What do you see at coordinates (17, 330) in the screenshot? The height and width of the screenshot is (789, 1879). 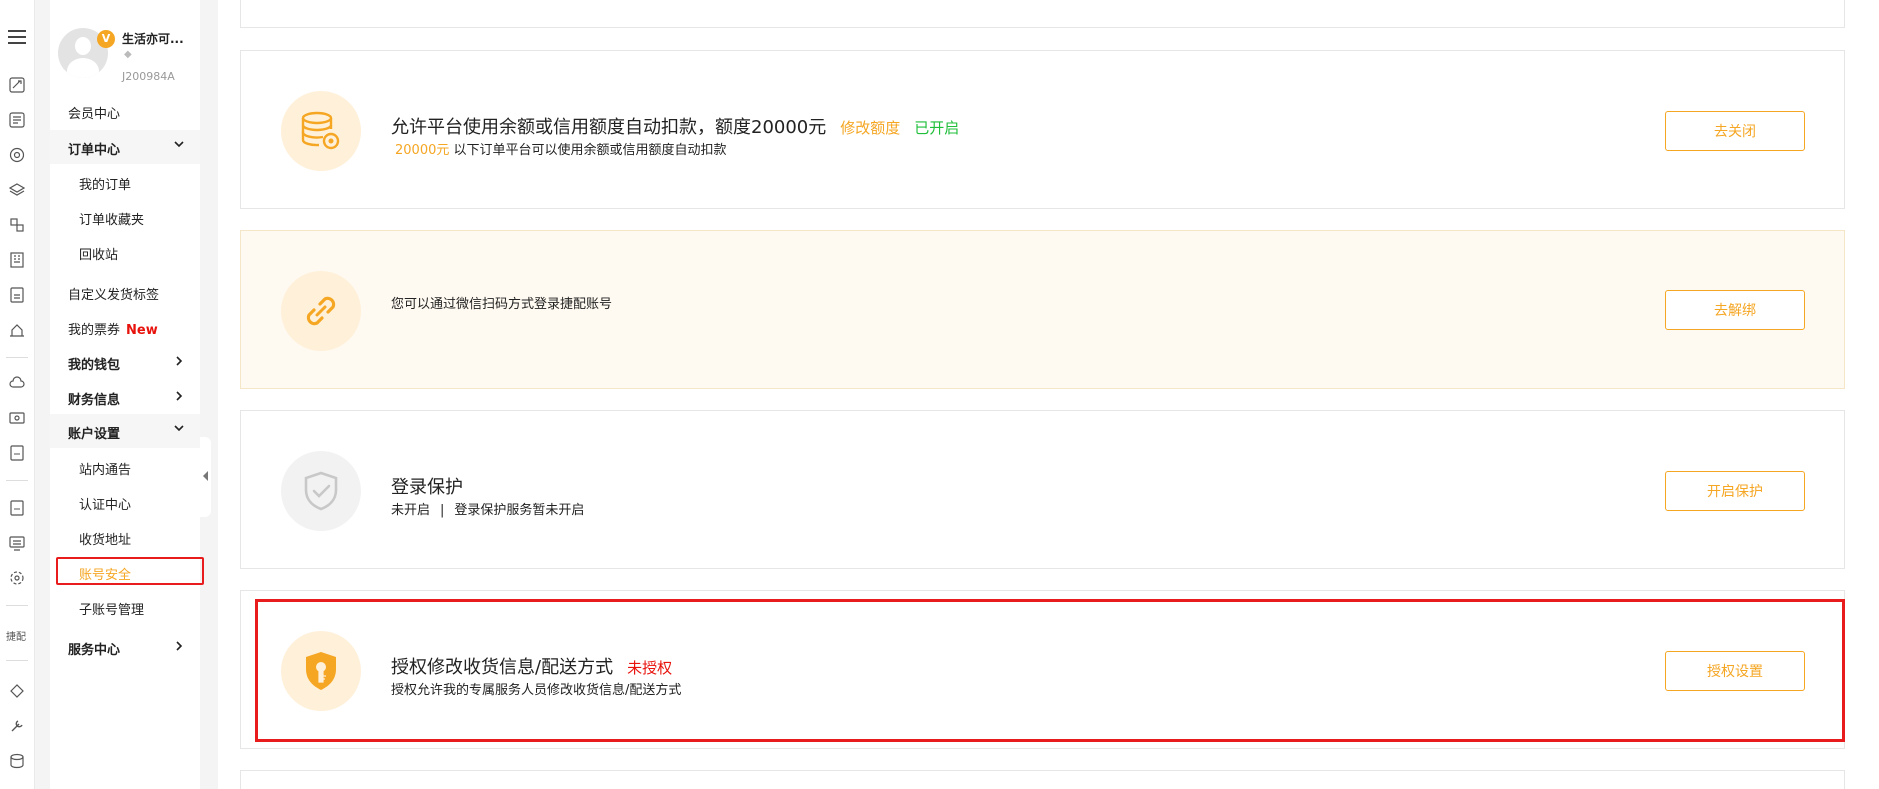 I see `factory-icon` at bounding box center [17, 330].